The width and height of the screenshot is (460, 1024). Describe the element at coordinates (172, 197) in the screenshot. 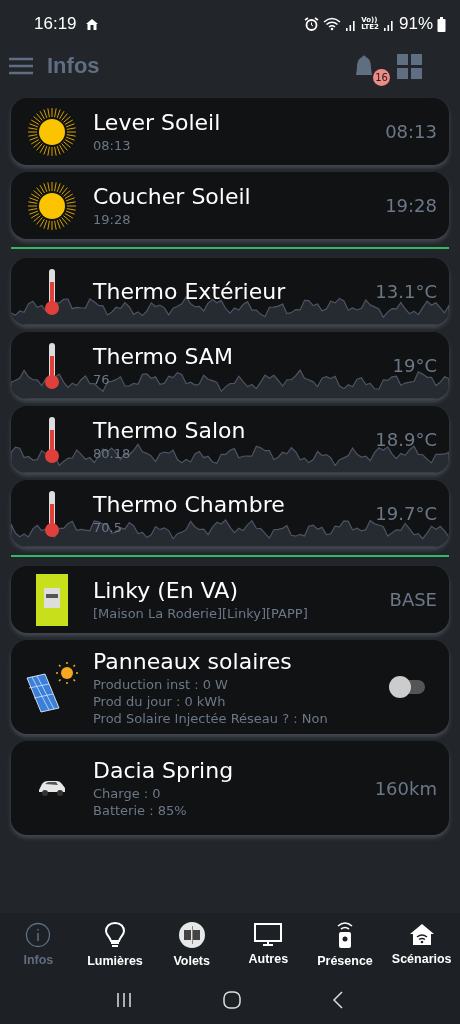

I see `card-title: Coucher Soleil` at that location.